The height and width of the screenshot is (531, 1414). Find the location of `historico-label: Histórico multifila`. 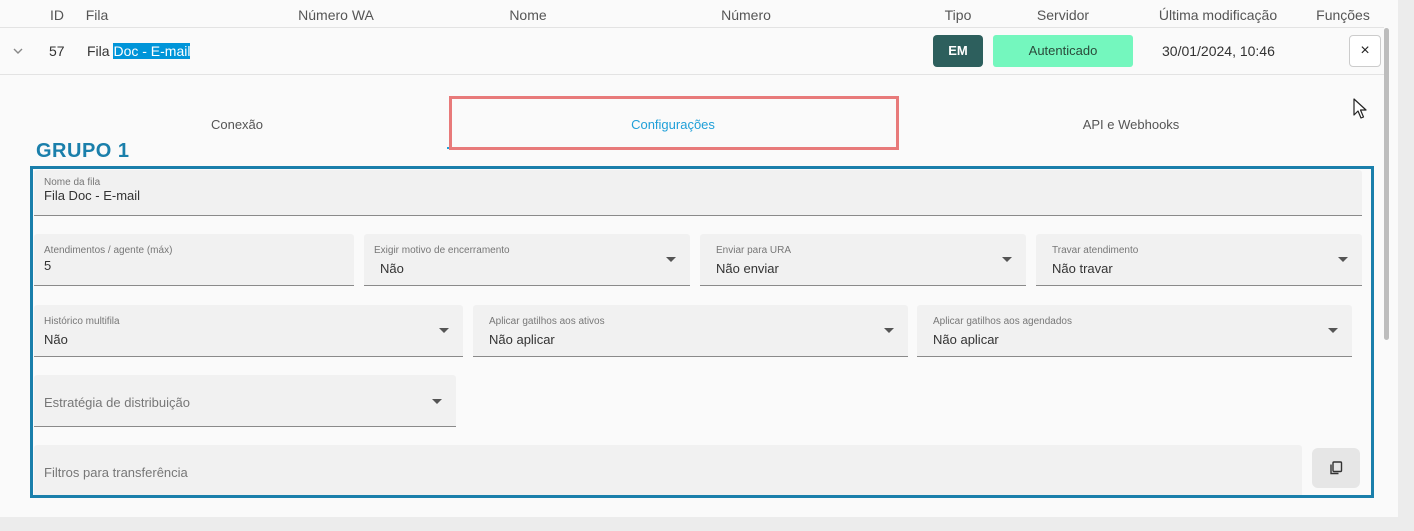

historico-label: Histórico multifila is located at coordinates (82, 321).